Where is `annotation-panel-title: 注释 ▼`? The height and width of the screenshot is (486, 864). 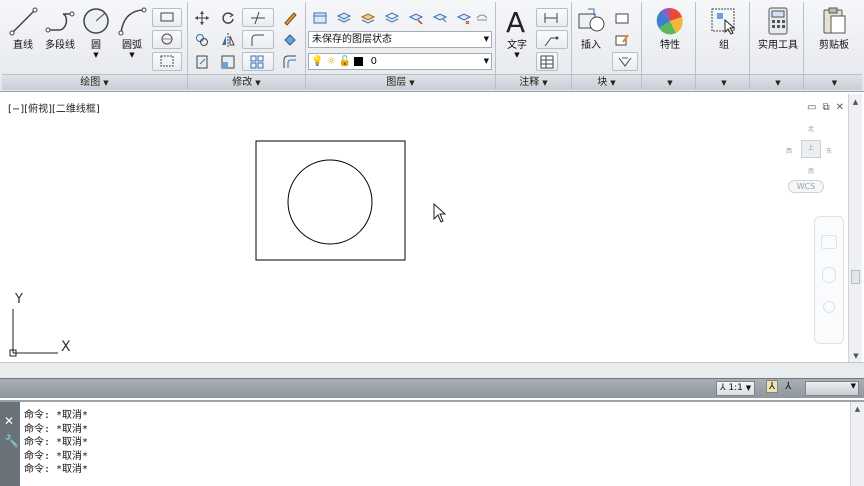
annotation-panel-title: 注释 ▼ is located at coordinates (533, 82).